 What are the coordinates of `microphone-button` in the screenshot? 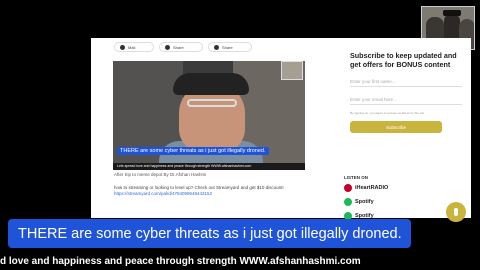 It's located at (456, 212).